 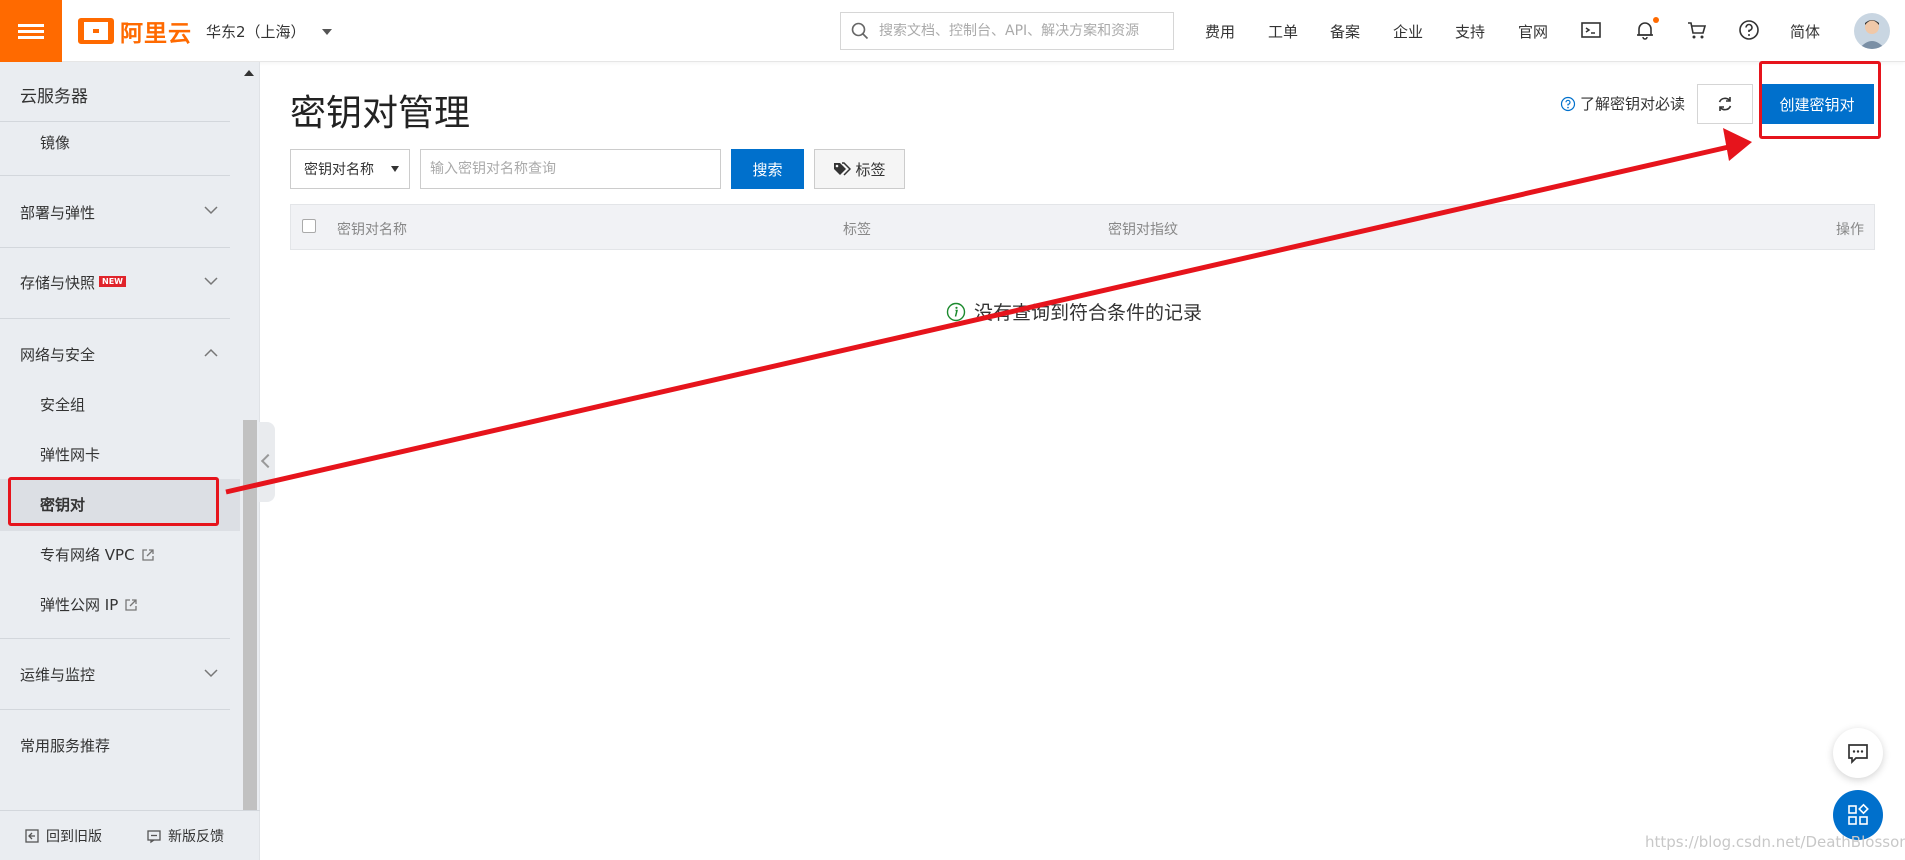 I want to click on region-selector: 华东2（上海）, so click(x=269, y=31).